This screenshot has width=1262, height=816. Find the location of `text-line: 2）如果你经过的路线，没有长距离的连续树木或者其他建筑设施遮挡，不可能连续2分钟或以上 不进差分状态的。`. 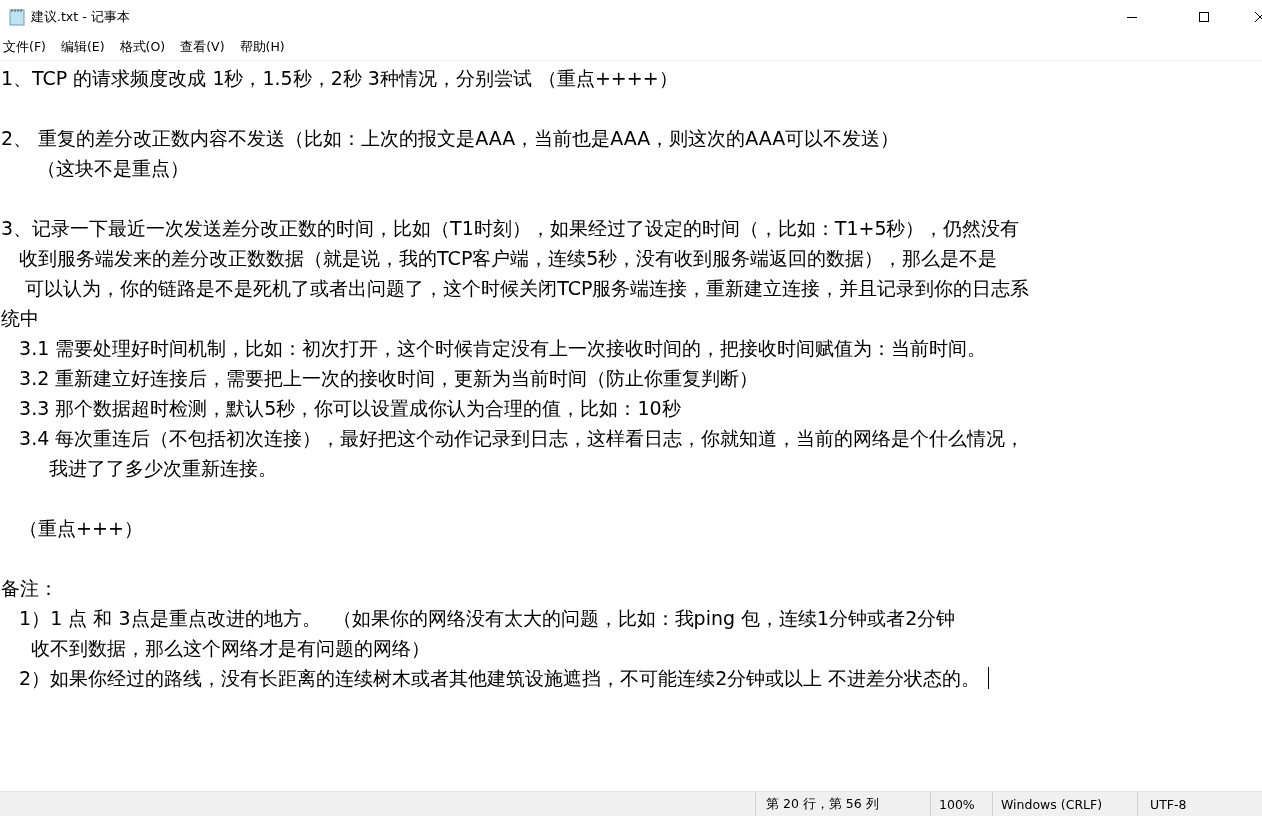

text-line: 2）如果你经过的路线，没有长距离的连续树木或者其他建筑设施遮挡，不可能连续2分钟或以上 不进差分状态的。 is located at coordinates (499, 678).